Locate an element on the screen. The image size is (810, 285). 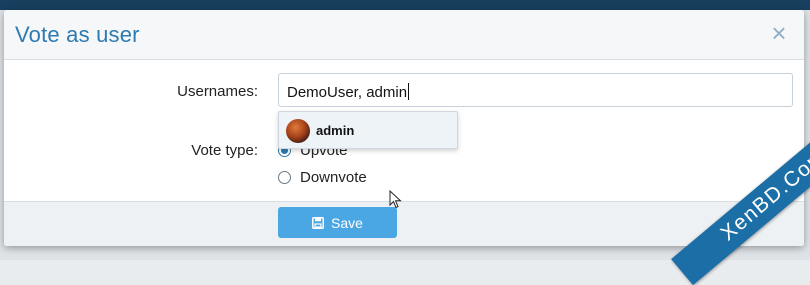
usernames-input-value: DemoUser, admin is located at coordinates (347, 92).